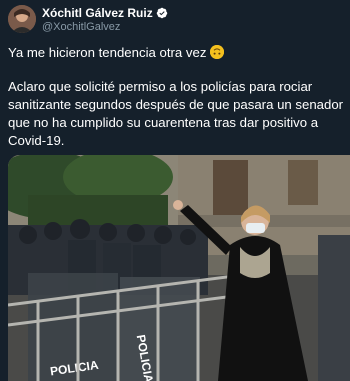 This screenshot has height=381, width=350. What do you see at coordinates (97, 13) in the screenshot?
I see `display-name: Xóchitl Gálvez Ruiz` at bounding box center [97, 13].